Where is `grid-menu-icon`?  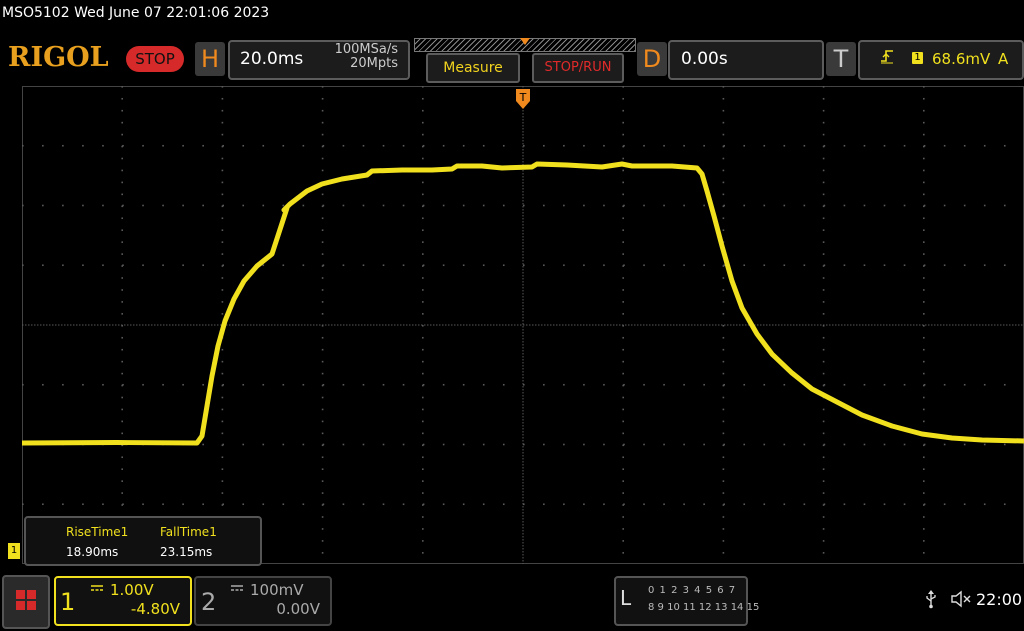 grid-menu-icon is located at coordinates (26, 600).